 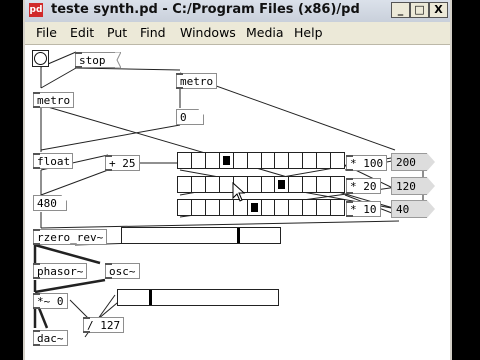 What do you see at coordinates (122, 163) in the screenshot?
I see `plus-25-object: + 25` at bounding box center [122, 163].